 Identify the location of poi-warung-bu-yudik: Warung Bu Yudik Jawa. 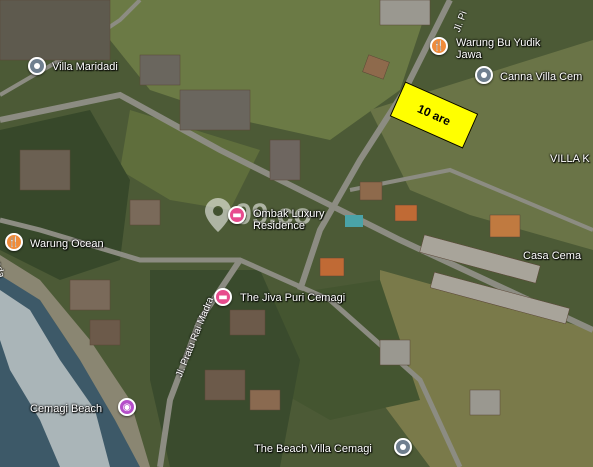
(498, 49).